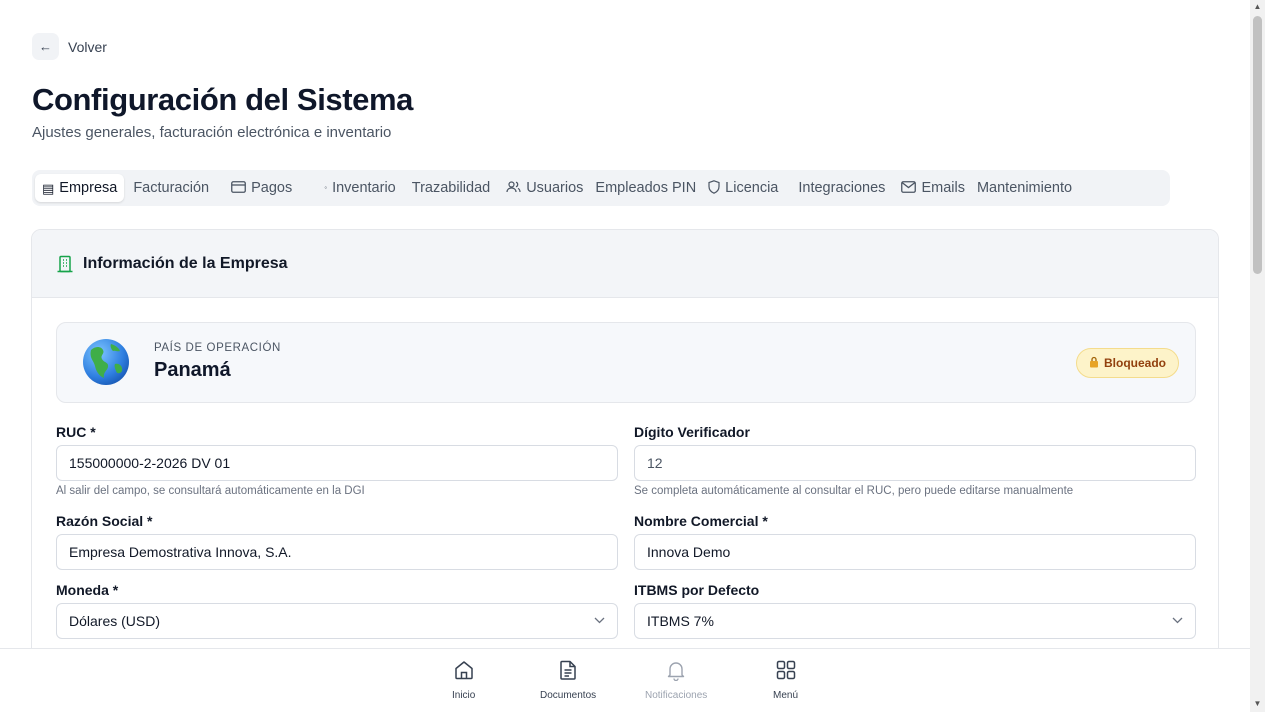 The image size is (1265, 712). I want to click on tab-label: Mantenimiento, so click(1024, 188).